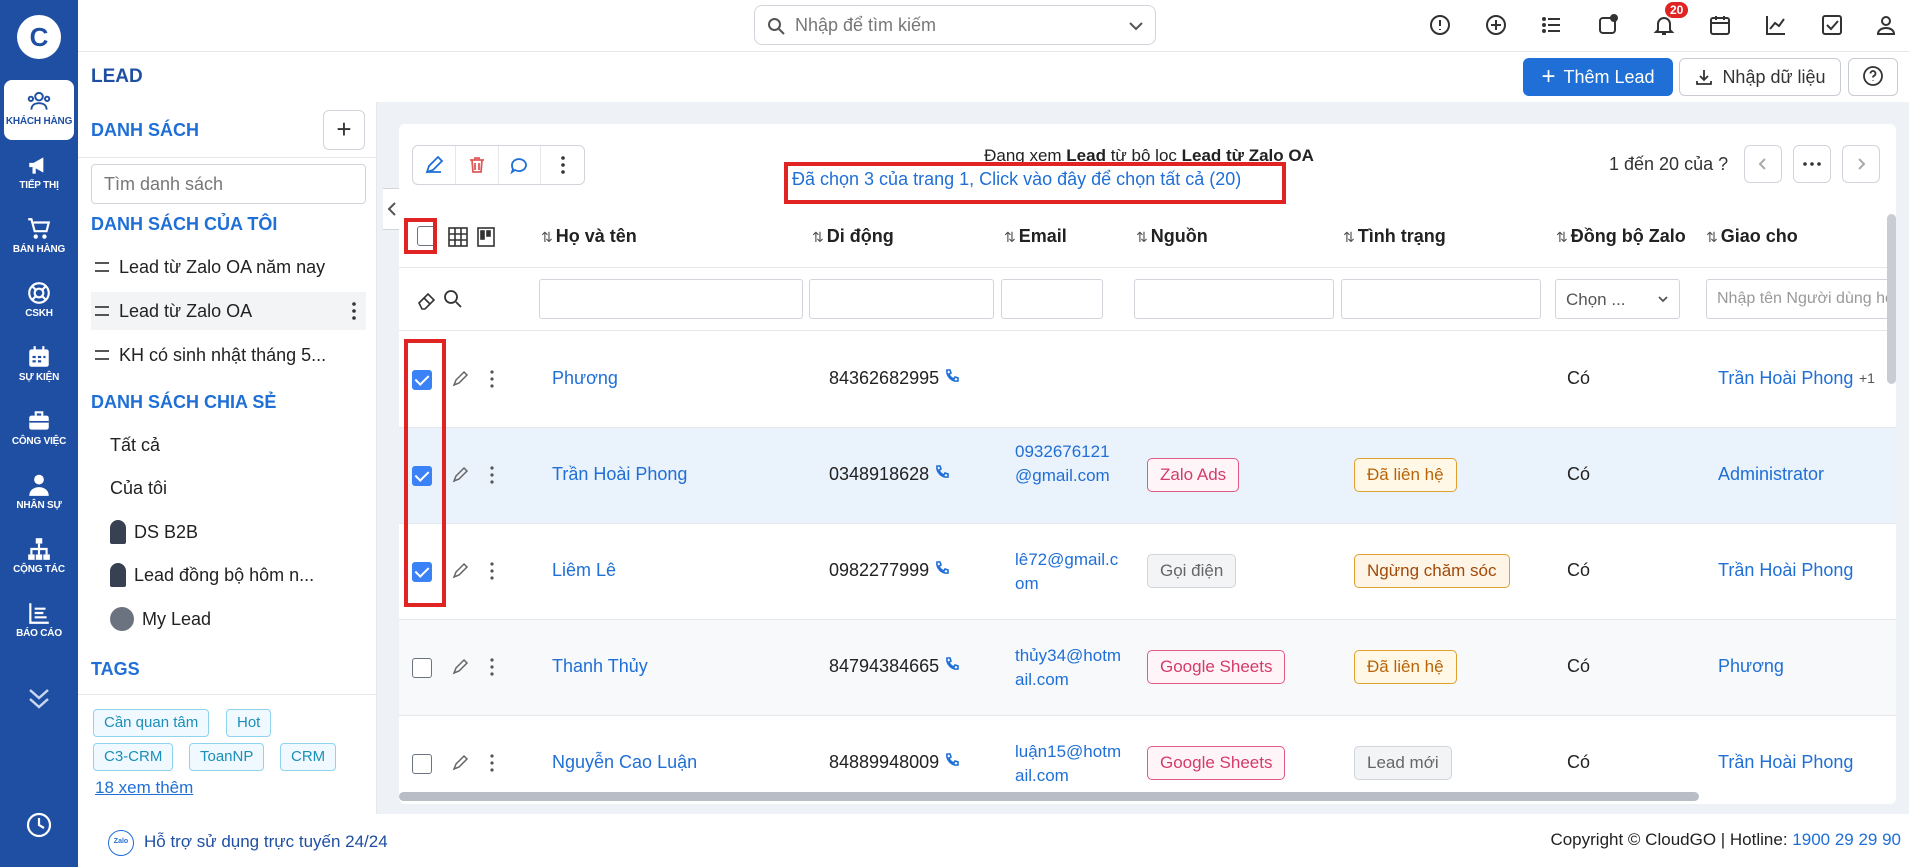 The image size is (1909, 867). Describe the element at coordinates (154, 532) in the screenshot. I see `shared-list-item: DS B2B` at that location.